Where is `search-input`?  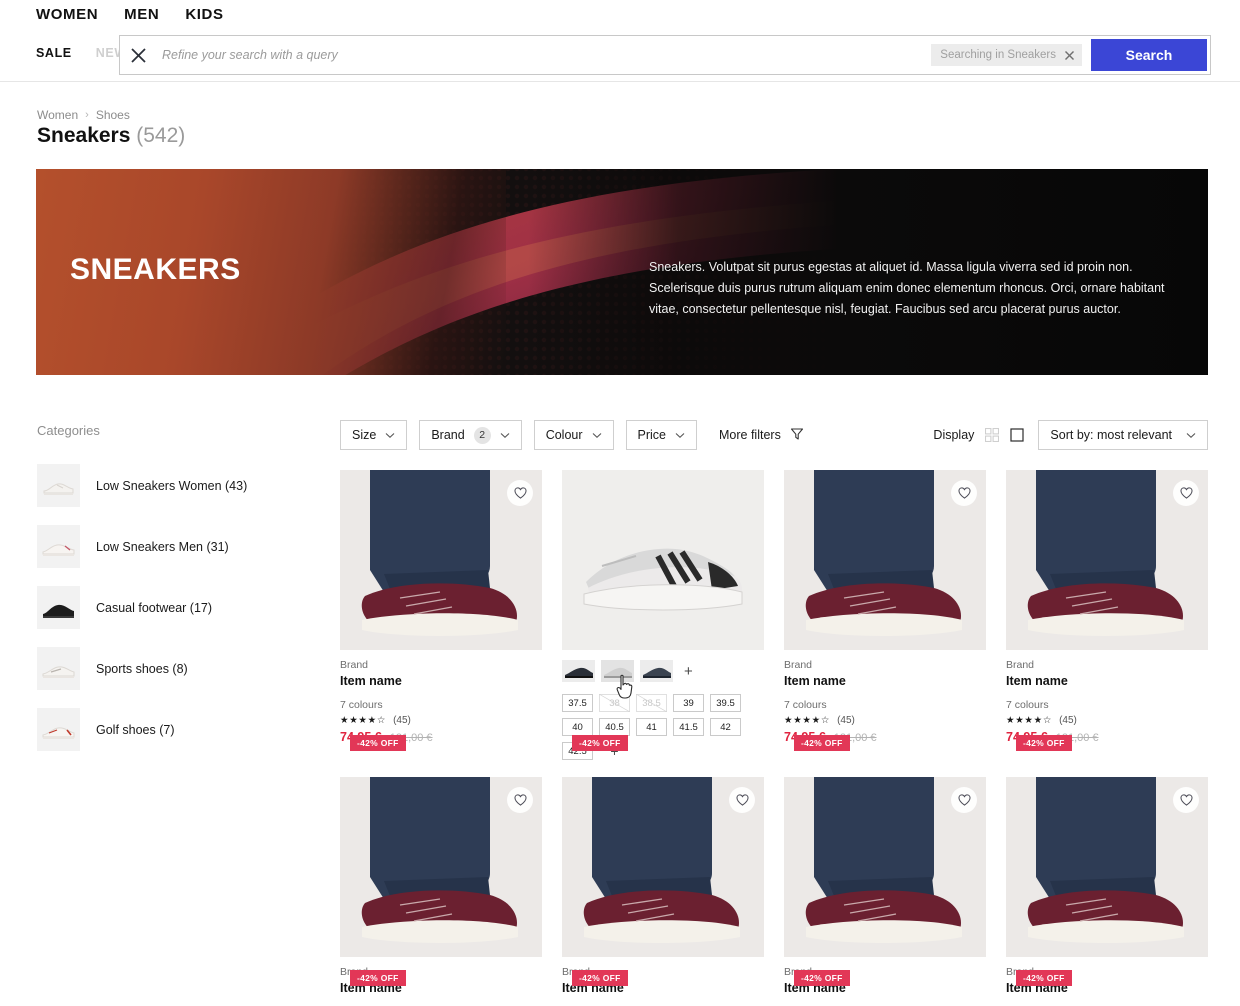 search-input is located at coordinates (544, 55).